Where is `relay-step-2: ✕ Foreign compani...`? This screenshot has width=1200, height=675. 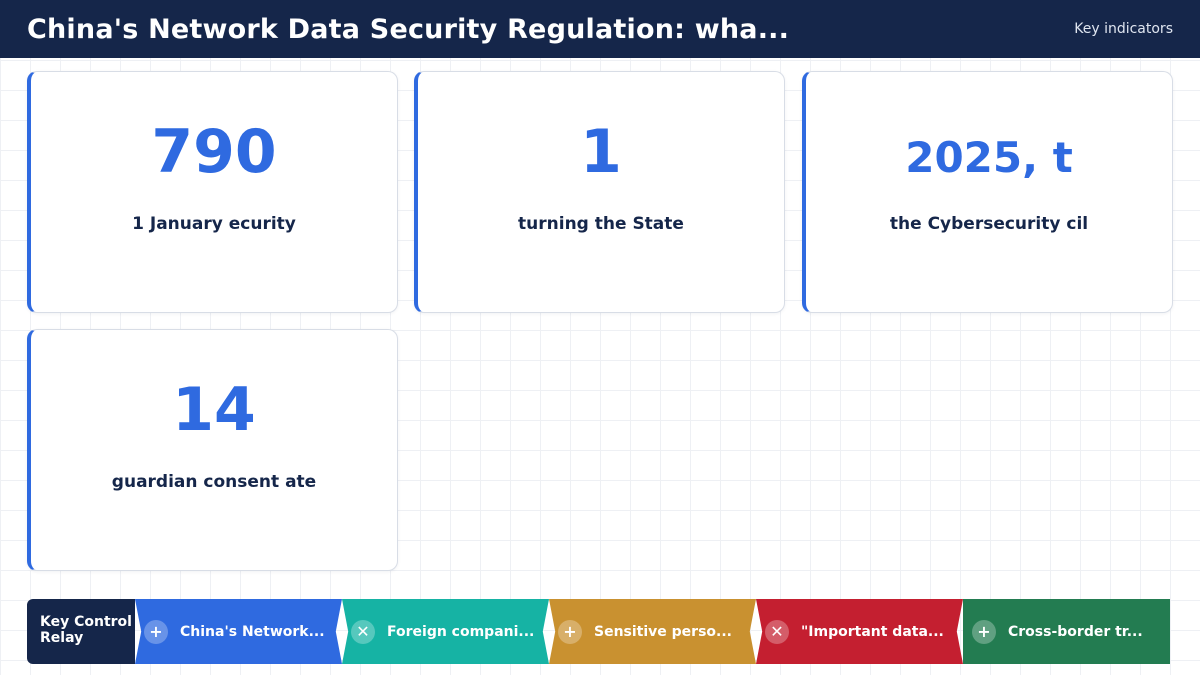
relay-step-2: ✕ Foreign compani... is located at coordinates (445, 631).